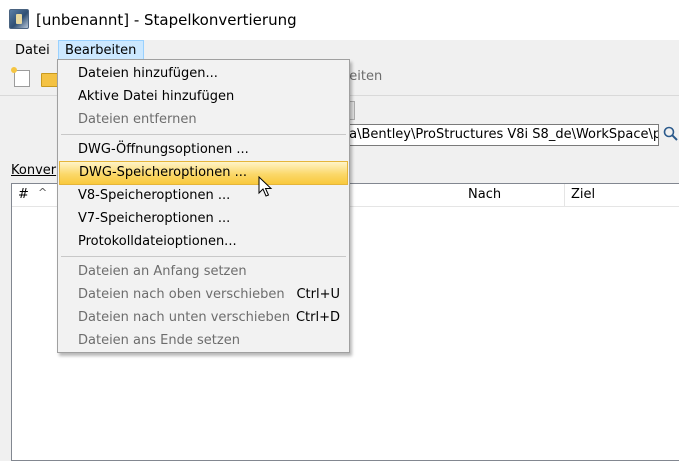 The image size is (679, 461). I want to click on menu-item-label: Dateien nach oben verschieben, so click(181, 294).